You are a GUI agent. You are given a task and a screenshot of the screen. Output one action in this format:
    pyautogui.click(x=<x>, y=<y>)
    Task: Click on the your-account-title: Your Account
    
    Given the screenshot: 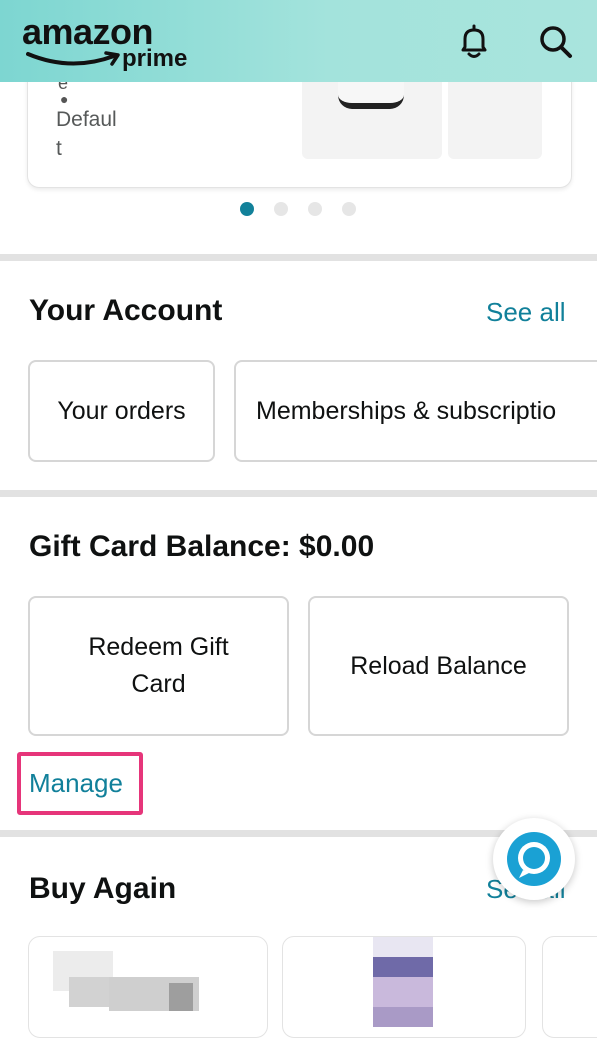 What is the action you would take?
    pyautogui.click(x=126, y=310)
    